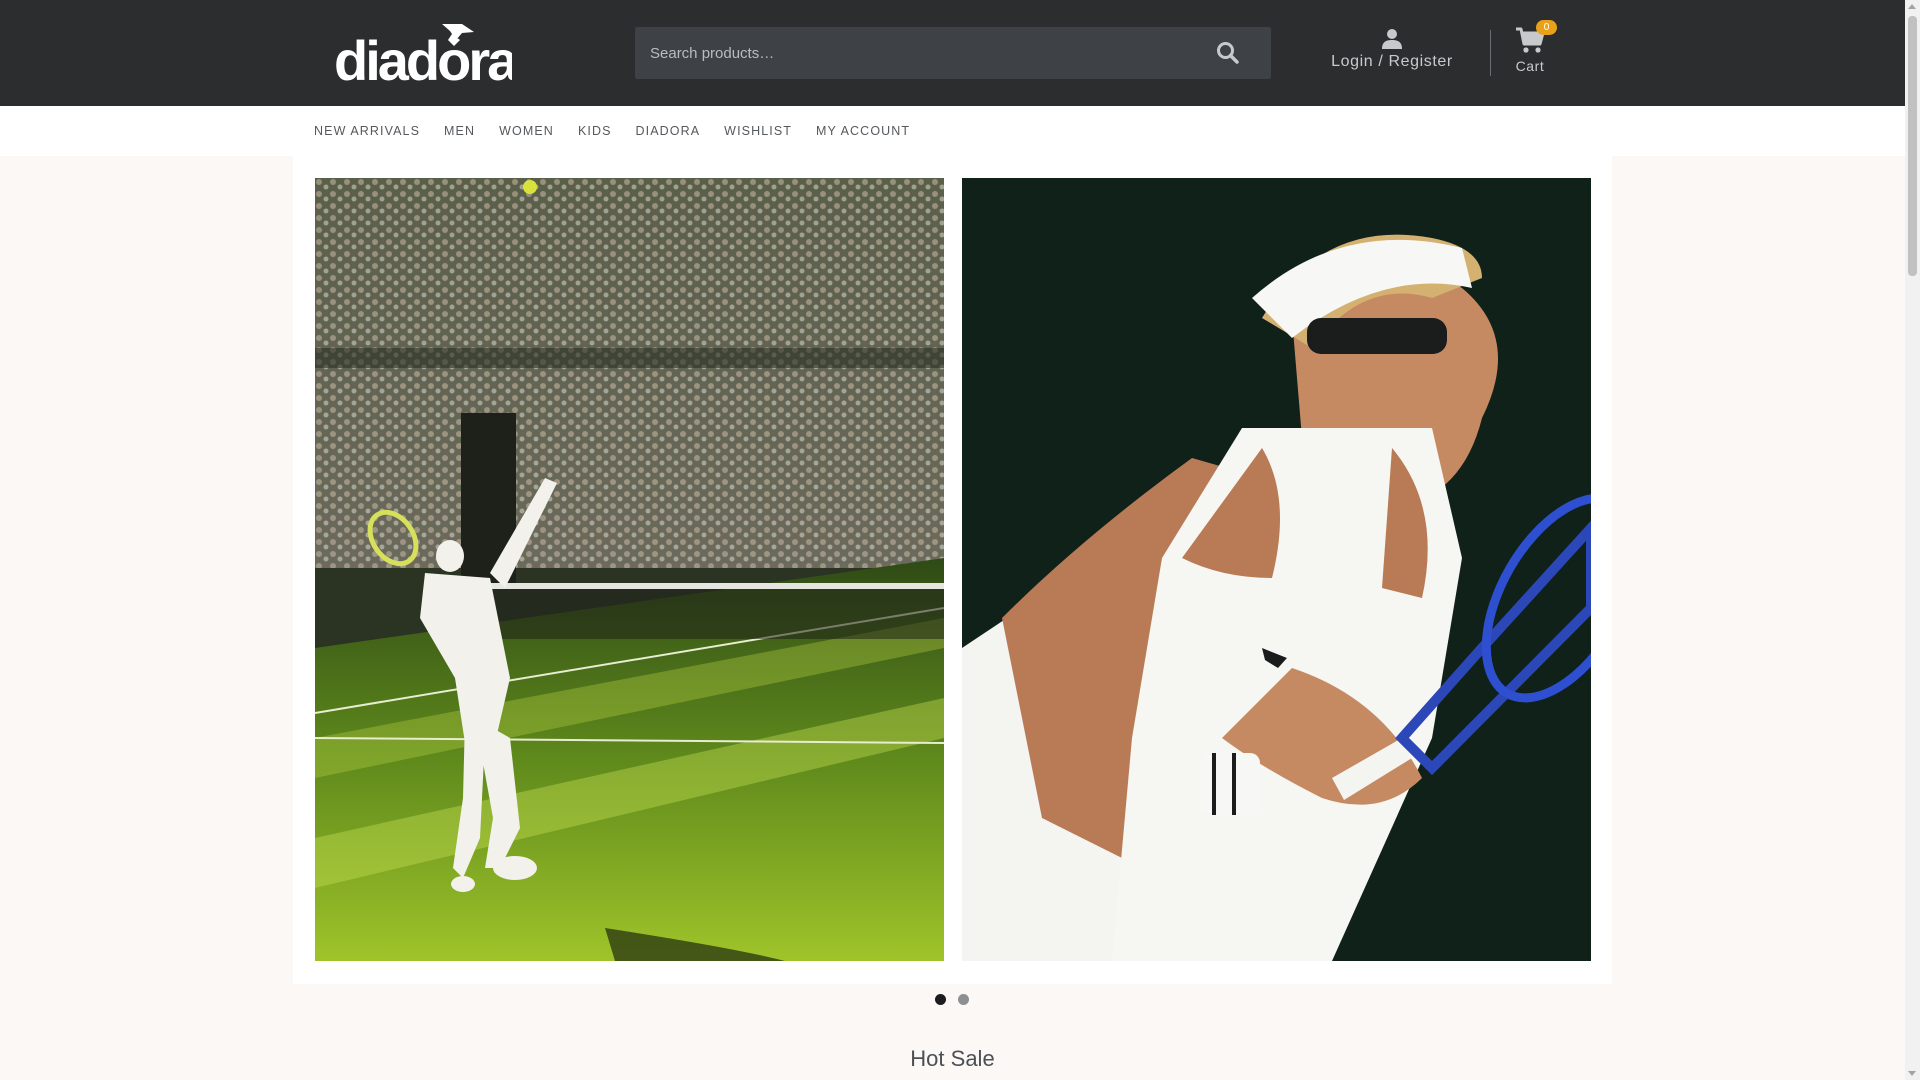 This screenshot has width=1920, height=1080. I want to click on search-button, so click(1228, 53).